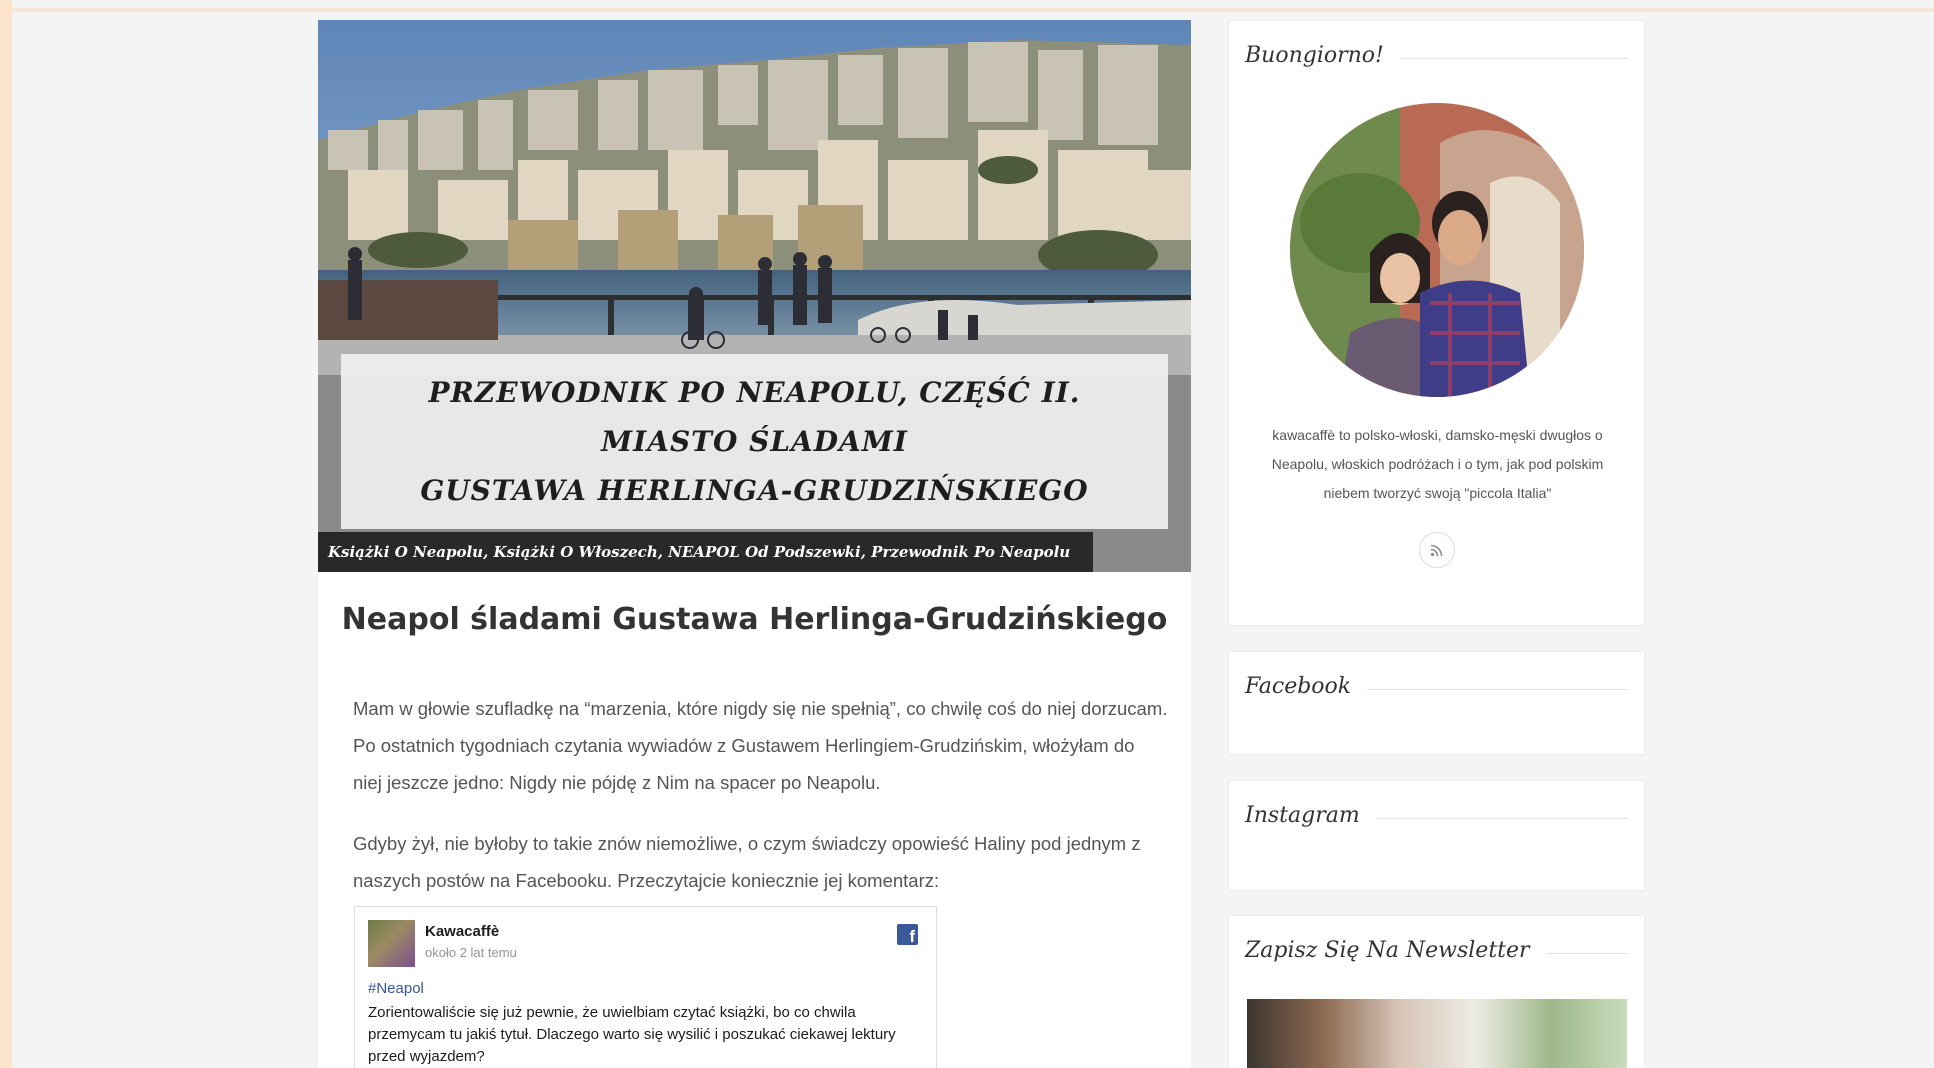 The width and height of the screenshot is (1934, 1068). Describe the element at coordinates (1436, 703) in the screenshot. I see `facebook-widget: Facebook` at that location.